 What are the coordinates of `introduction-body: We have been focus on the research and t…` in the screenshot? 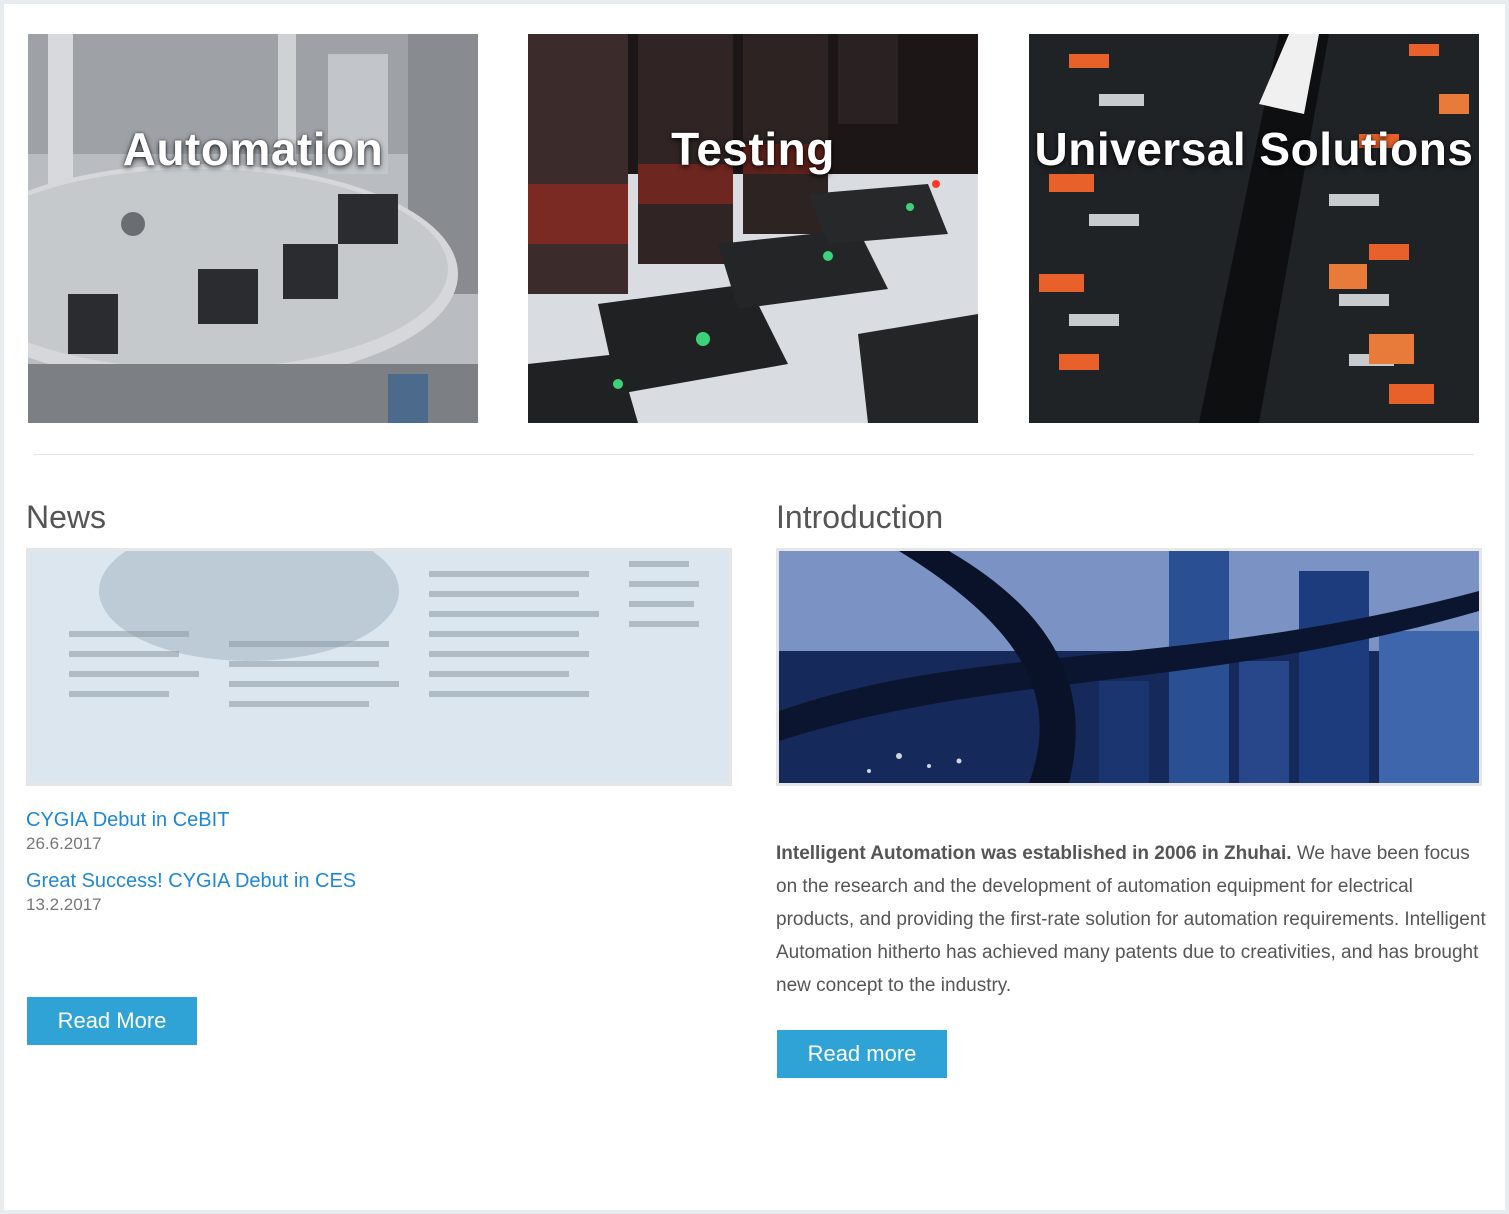 It's located at (1131, 919).